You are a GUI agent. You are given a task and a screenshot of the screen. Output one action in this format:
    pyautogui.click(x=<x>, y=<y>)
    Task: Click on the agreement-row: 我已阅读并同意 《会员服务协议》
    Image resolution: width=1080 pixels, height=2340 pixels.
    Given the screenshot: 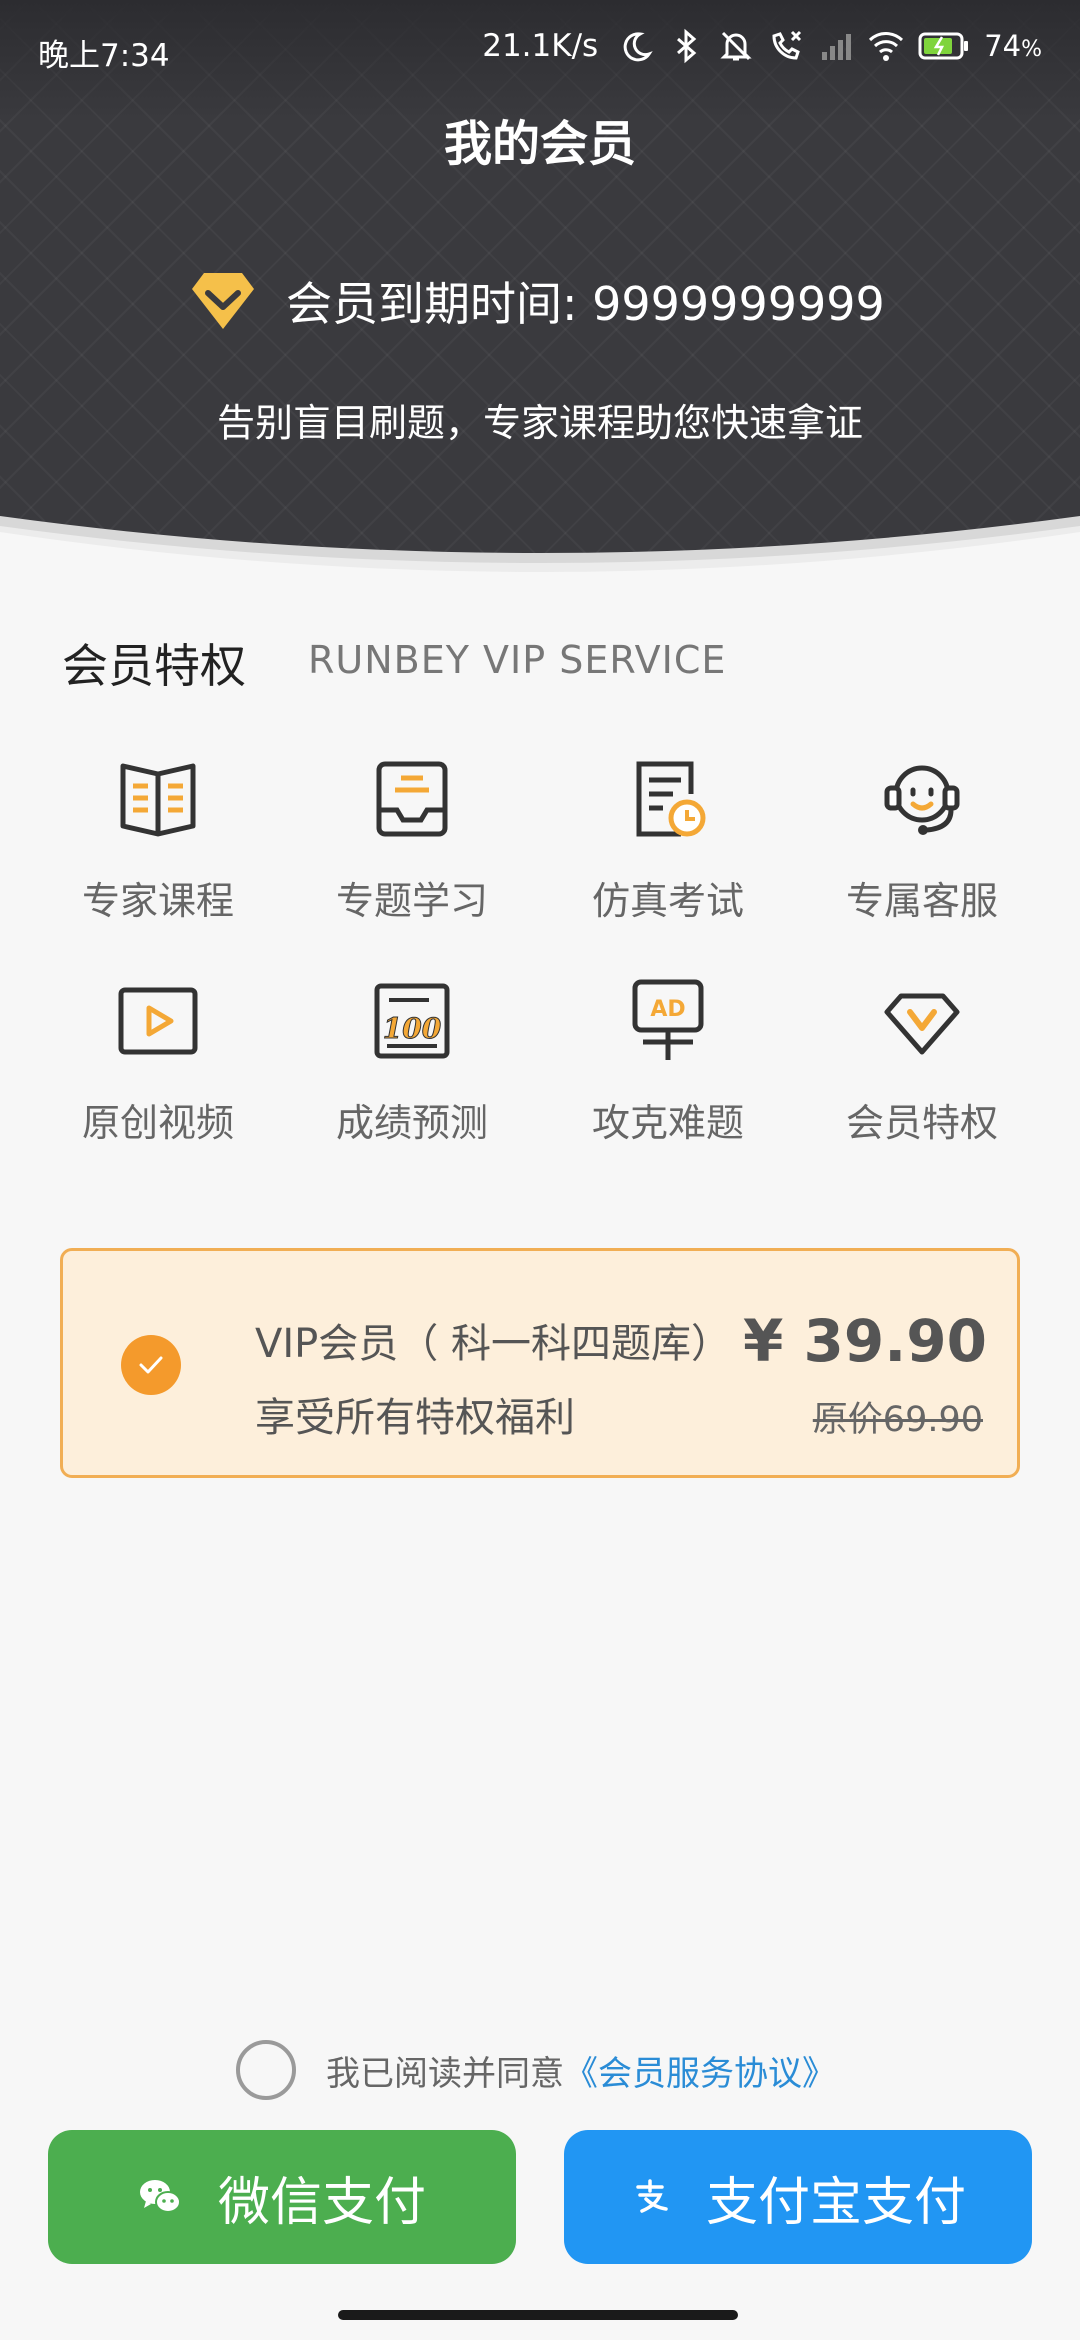 What is the action you would take?
    pyautogui.click(x=536, y=2070)
    